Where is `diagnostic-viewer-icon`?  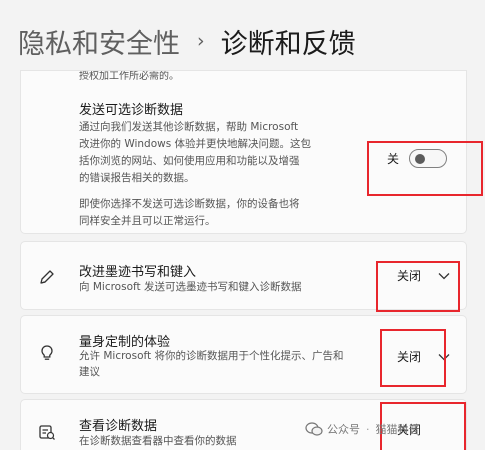
diagnostic-viewer-icon is located at coordinates (47, 432).